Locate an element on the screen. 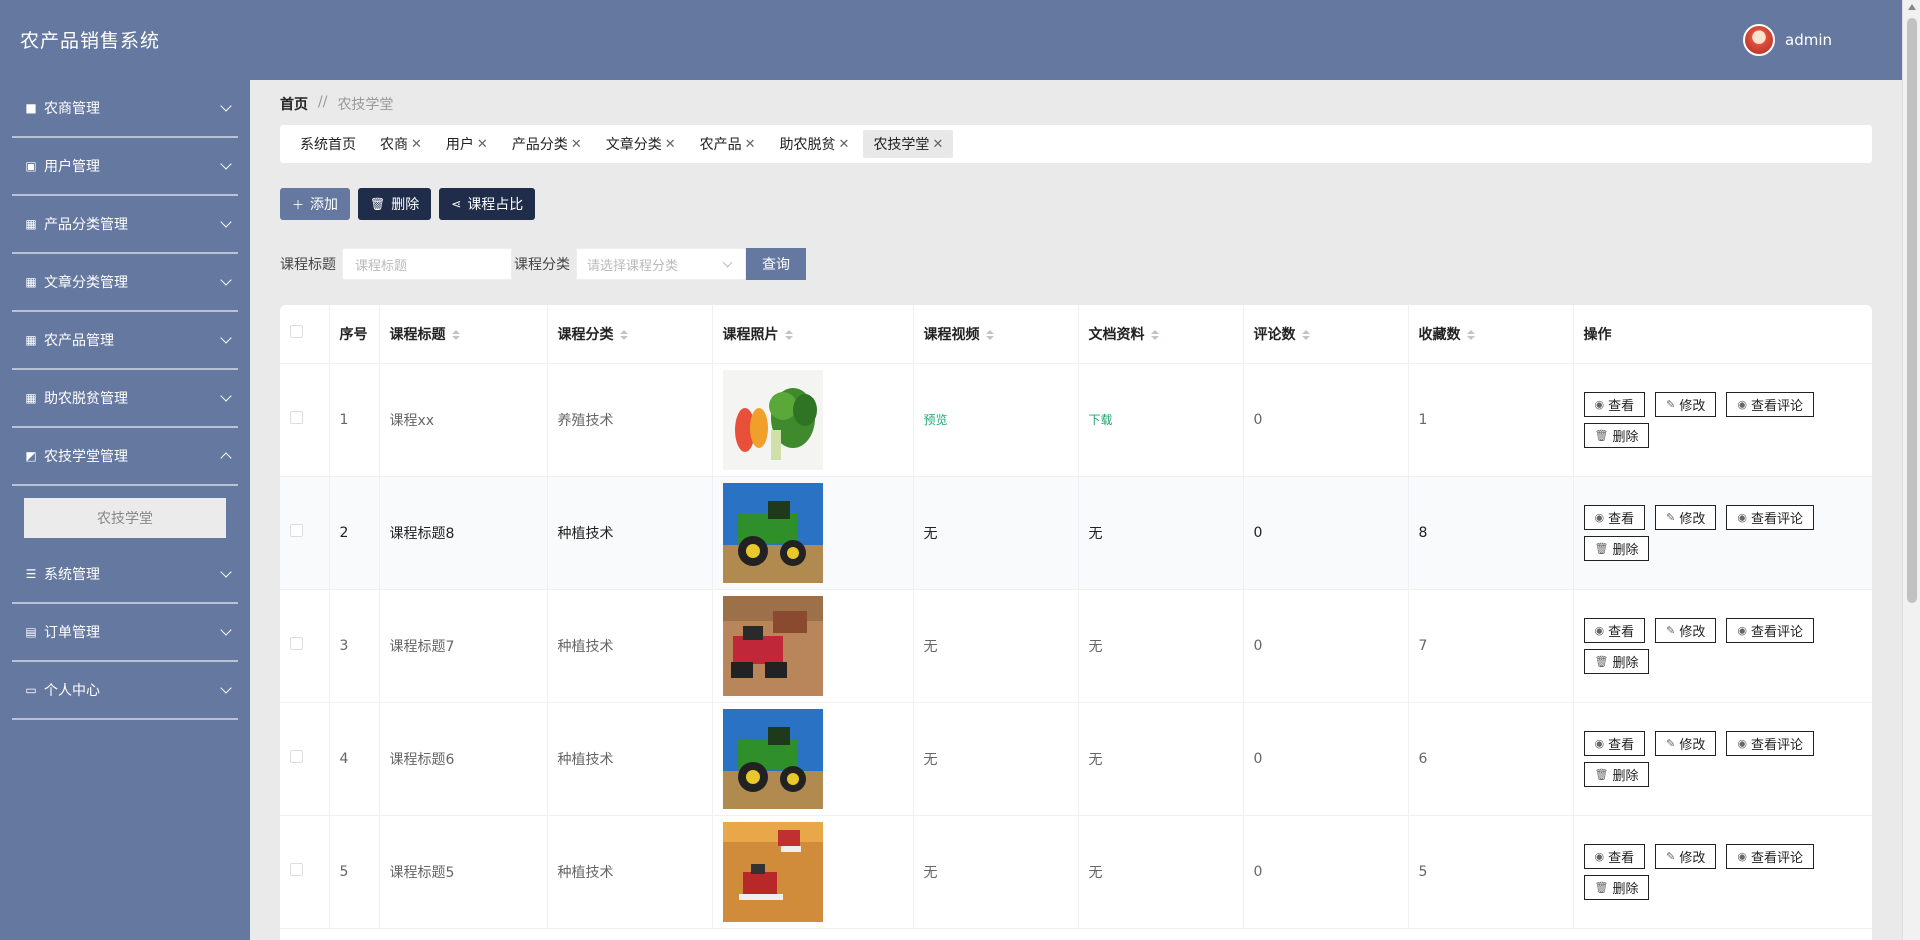 Image resolution: width=1920 pixels, height=940 pixels. sidebar-item-user: ▣ 用户管理 is located at coordinates (125, 167).